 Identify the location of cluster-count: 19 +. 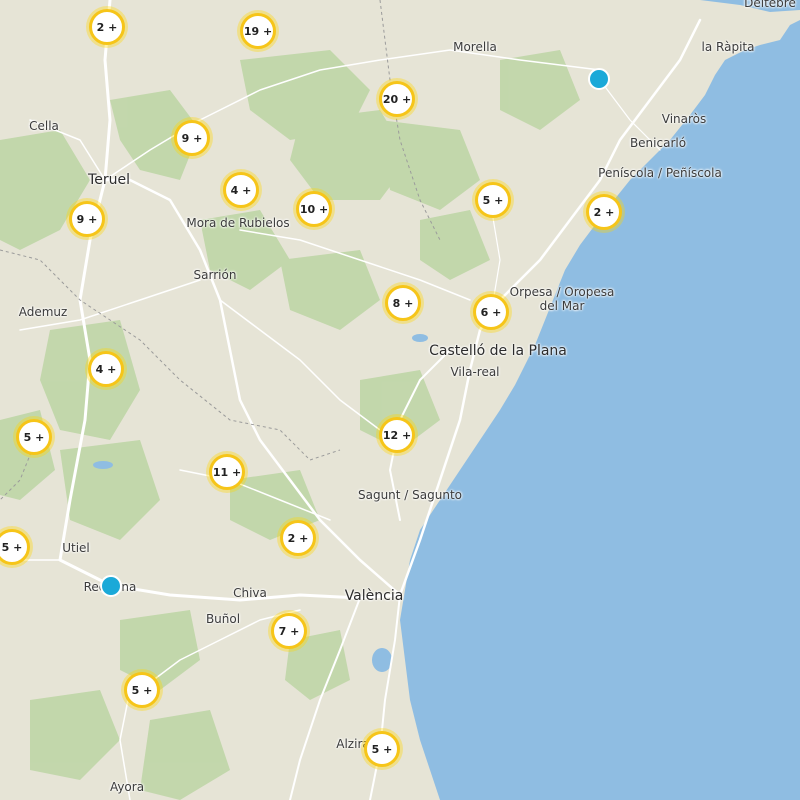
(258, 31).